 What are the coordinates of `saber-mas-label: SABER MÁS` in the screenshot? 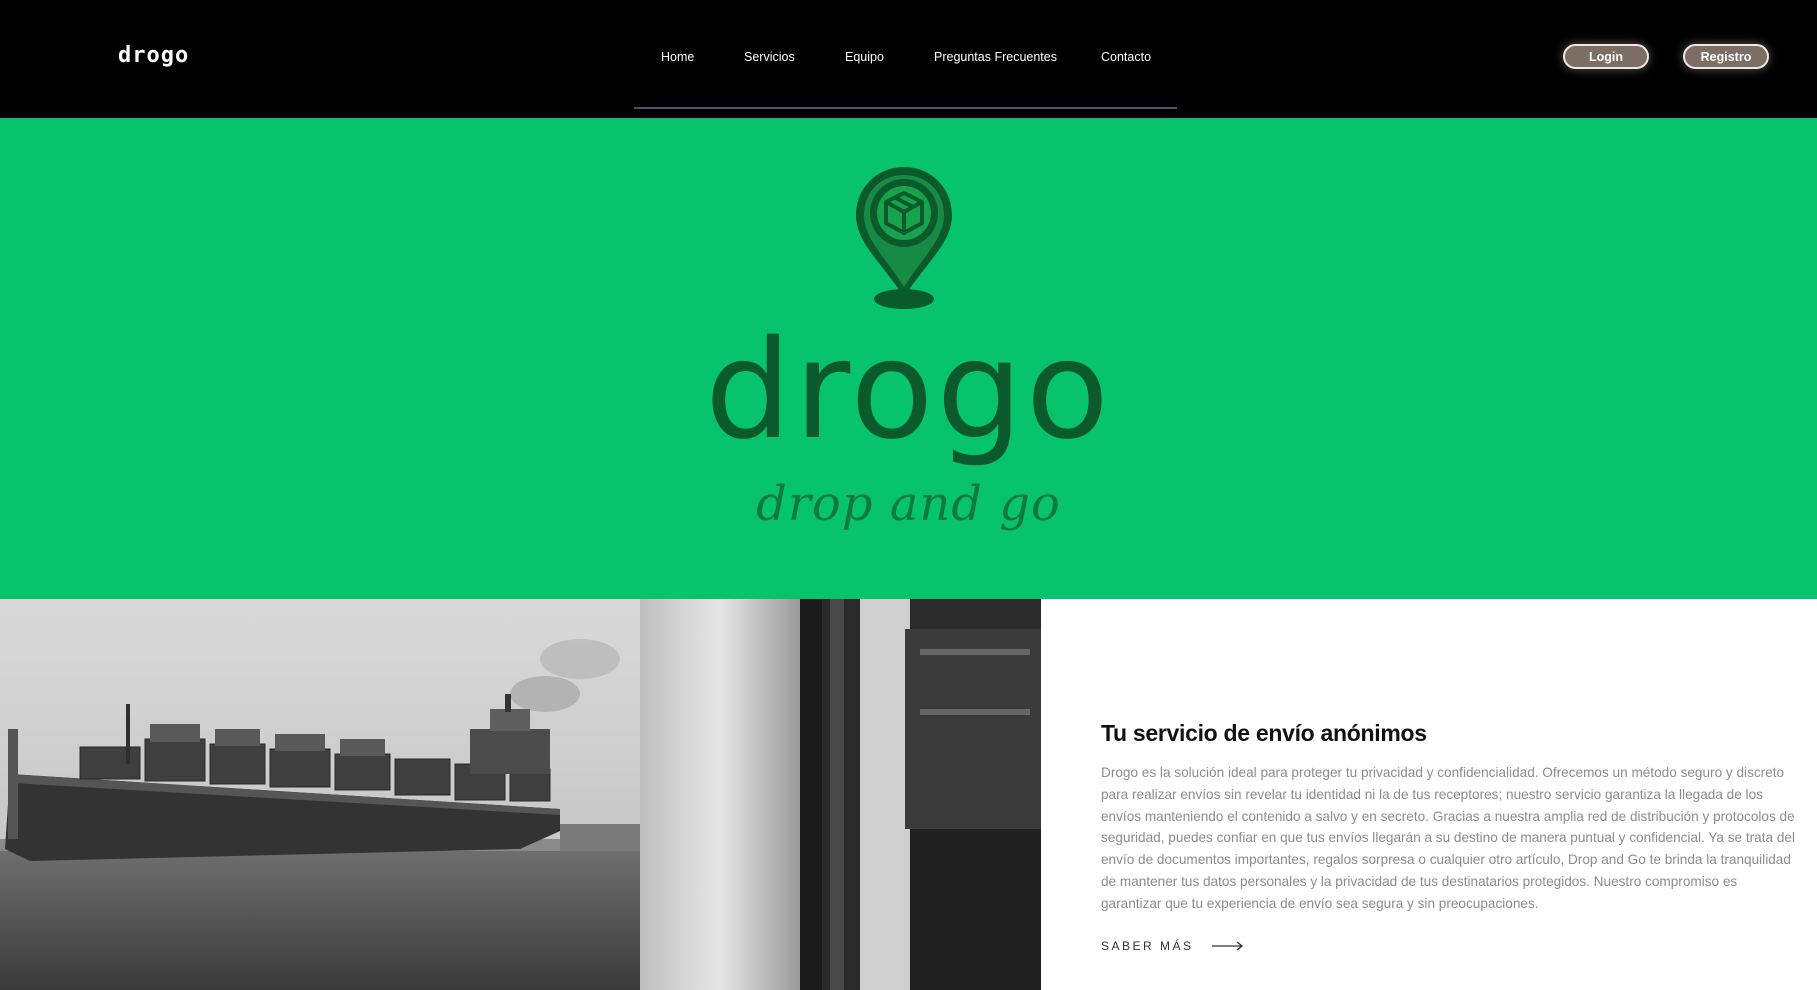 It's located at (1147, 946).